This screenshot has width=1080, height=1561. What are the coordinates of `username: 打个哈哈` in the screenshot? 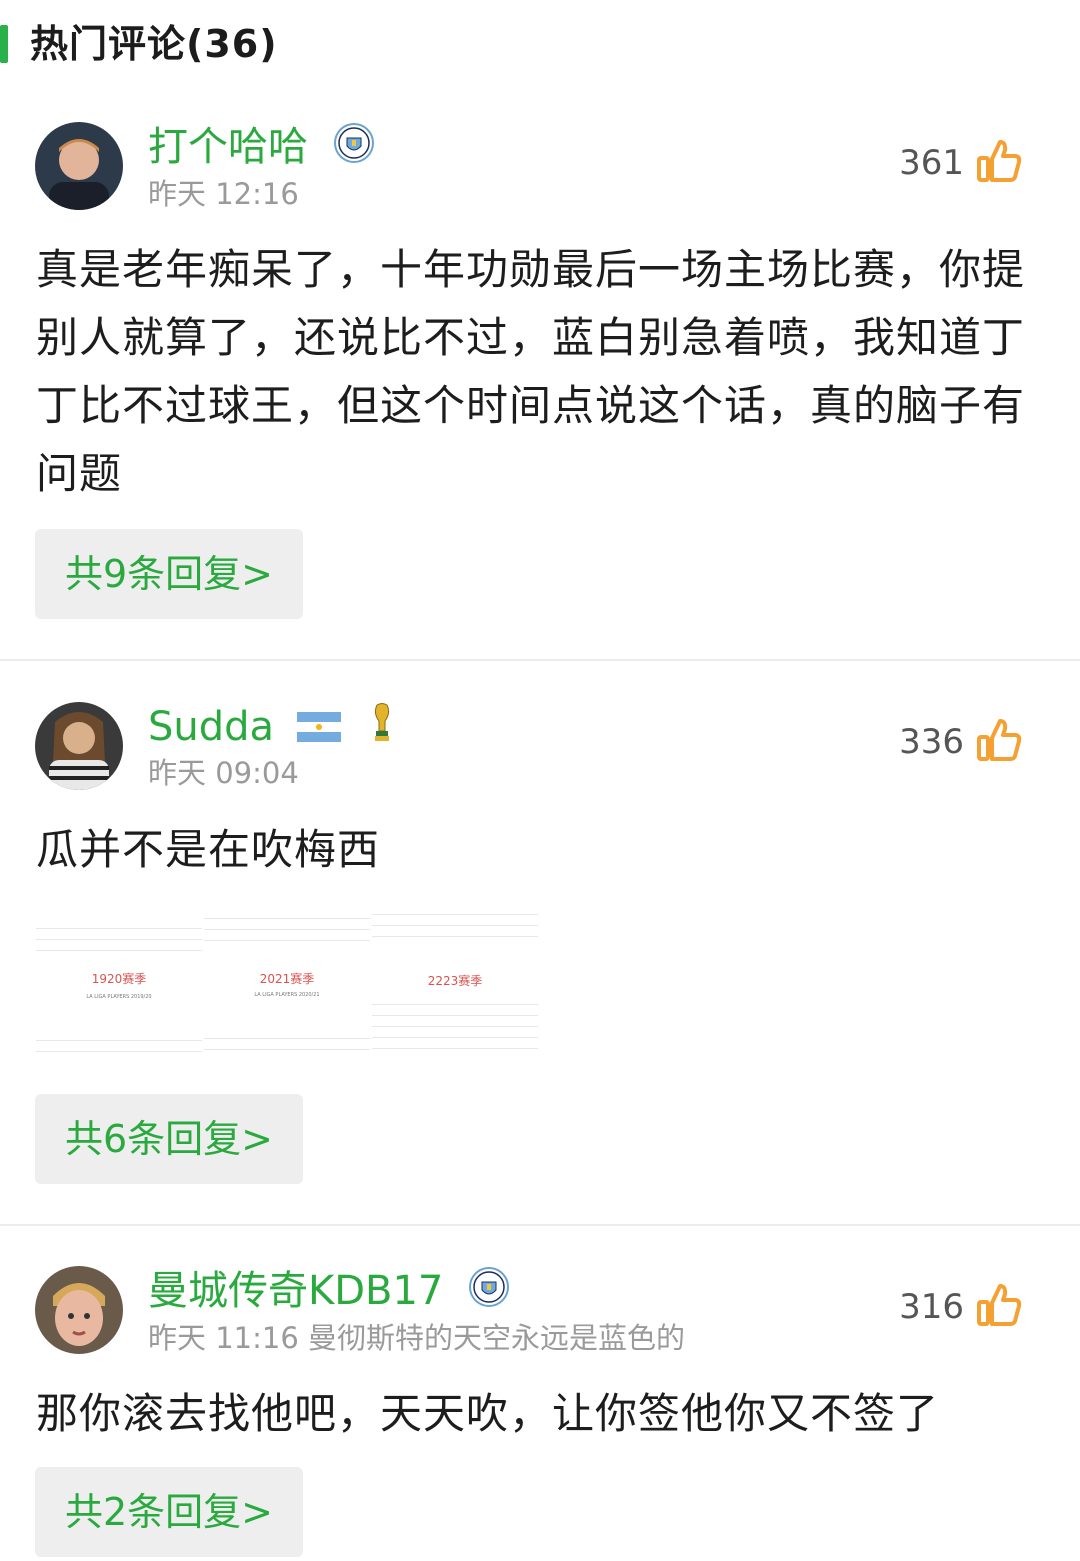 It's located at (261, 149).